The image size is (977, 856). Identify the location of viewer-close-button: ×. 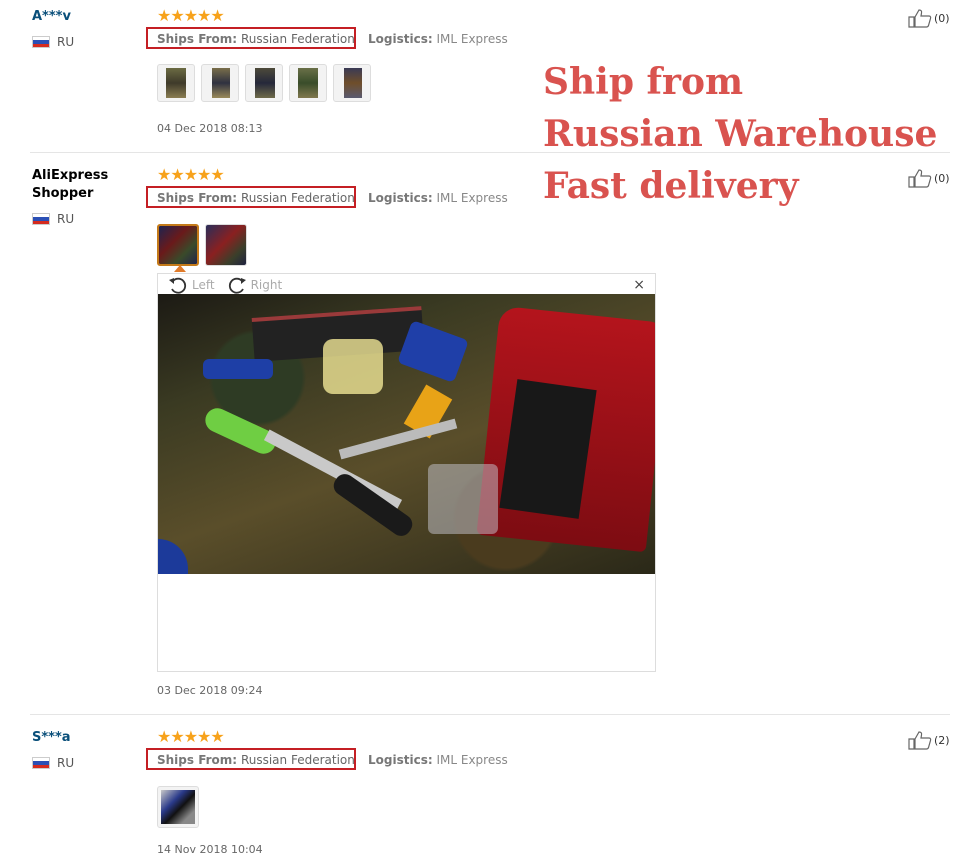
(639, 285).